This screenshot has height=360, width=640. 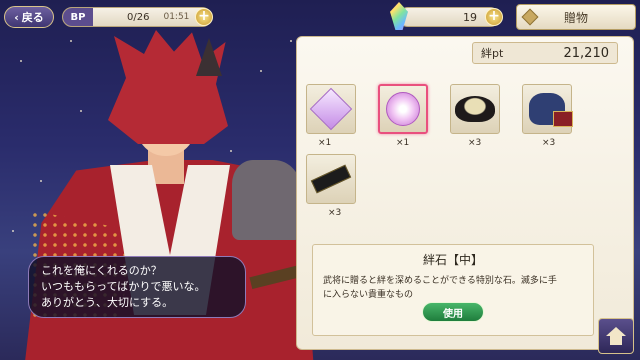 What do you see at coordinates (492, 53) in the screenshot?
I see `kizuna-label: 絆pt` at bounding box center [492, 53].